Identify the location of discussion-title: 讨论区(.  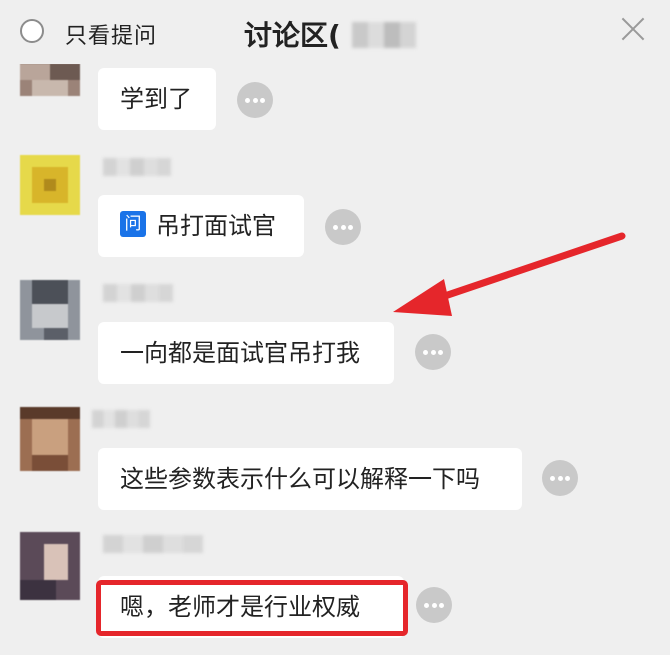
(292, 35).